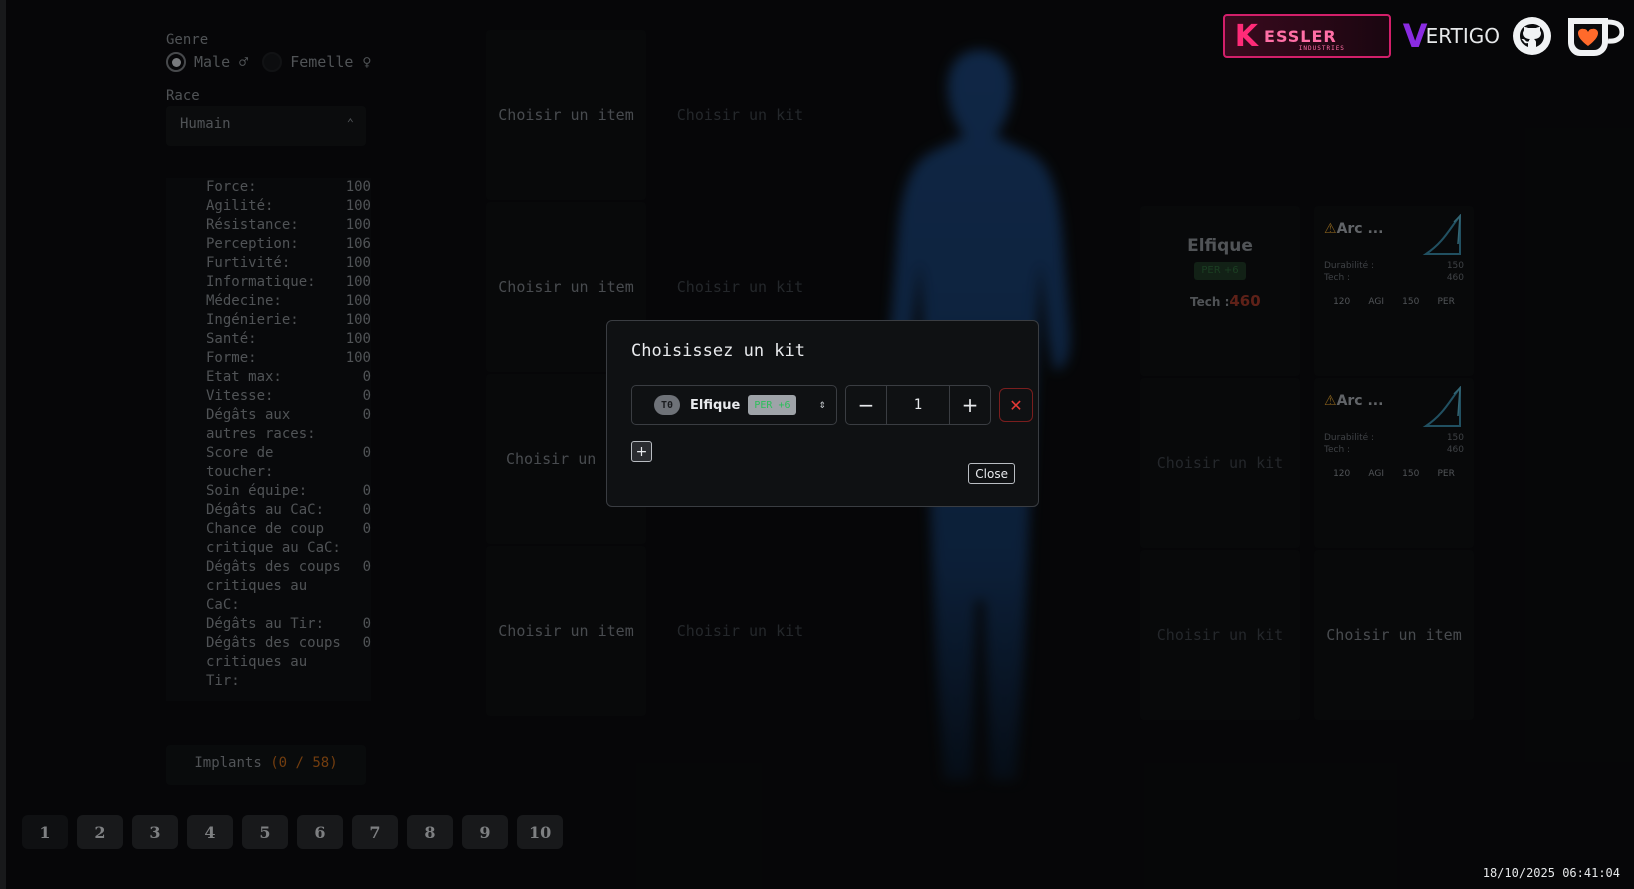  Describe the element at coordinates (266, 126) in the screenshot. I see `race-select: Humain ⌃` at that location.